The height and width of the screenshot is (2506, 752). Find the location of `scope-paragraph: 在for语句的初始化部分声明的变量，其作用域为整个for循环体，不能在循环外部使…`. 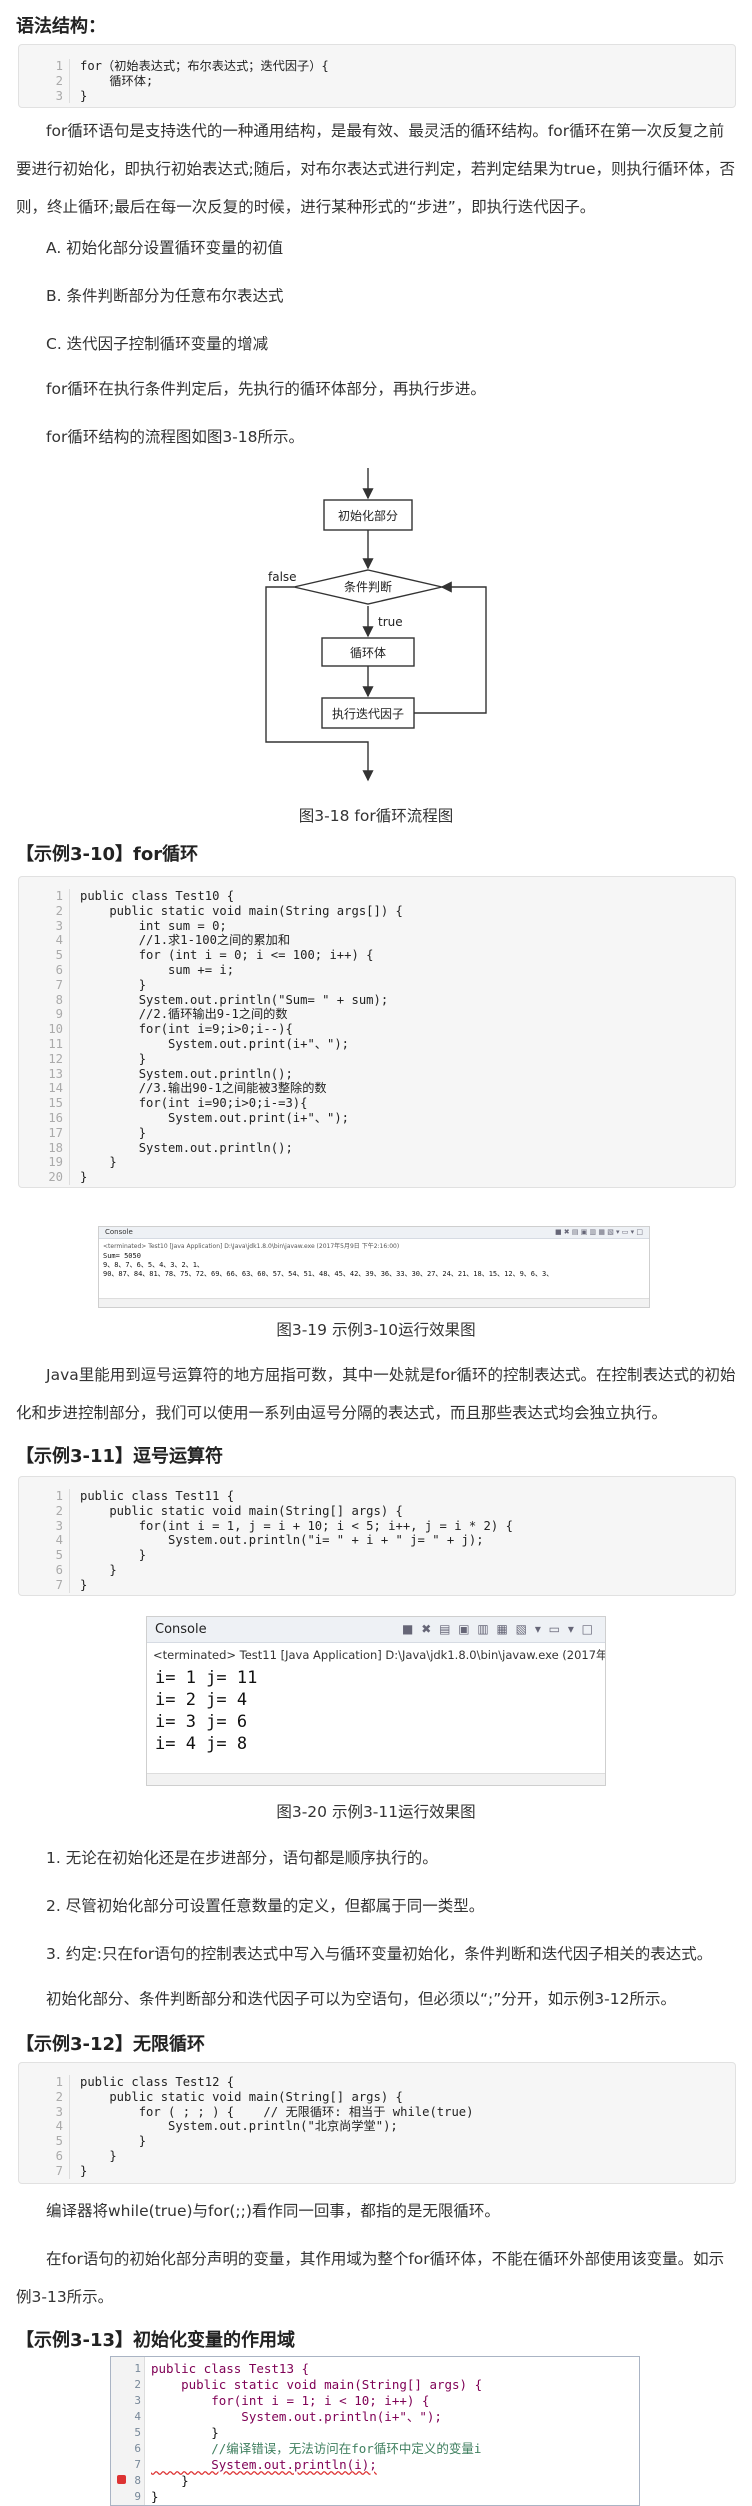

scope-paragraph: 在for语句的初始化部分声明的变量，其作用域为整个for循环体，不能在循环外部使… is located at coordinates (370, 2278).